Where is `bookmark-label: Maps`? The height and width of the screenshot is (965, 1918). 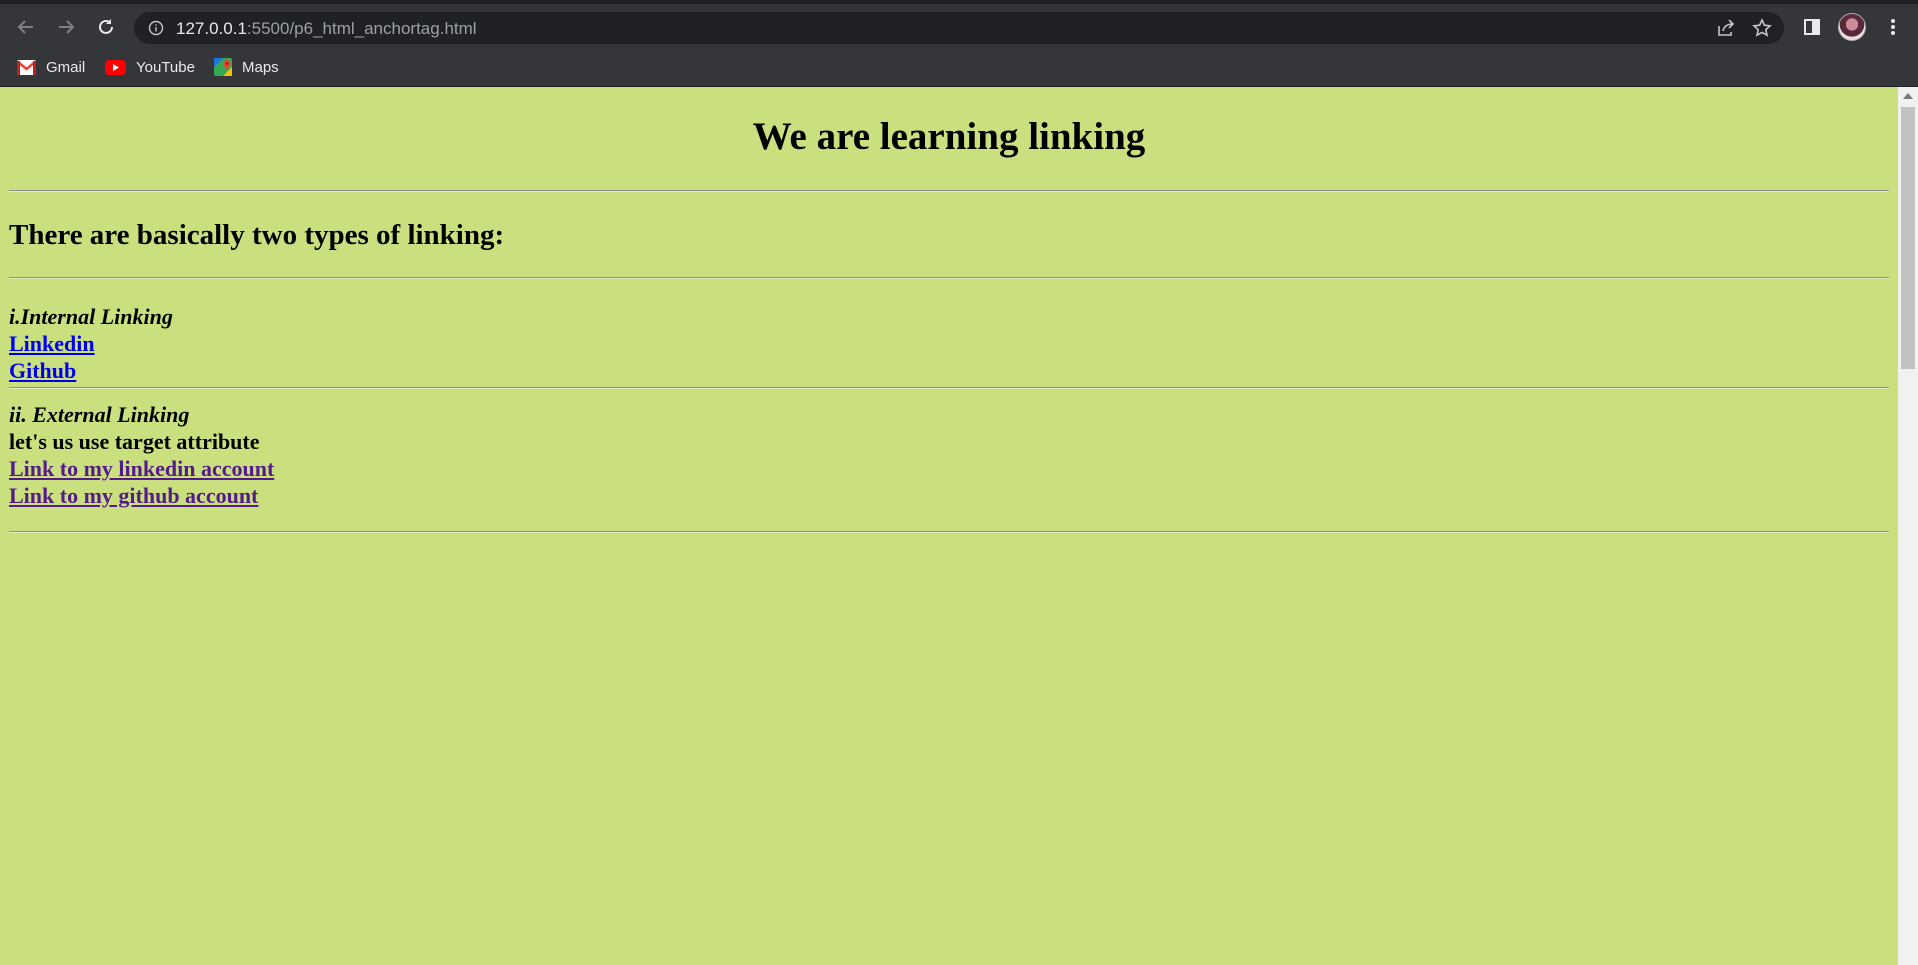 bookmark-label: Maps is located at coordinates (260, 67).